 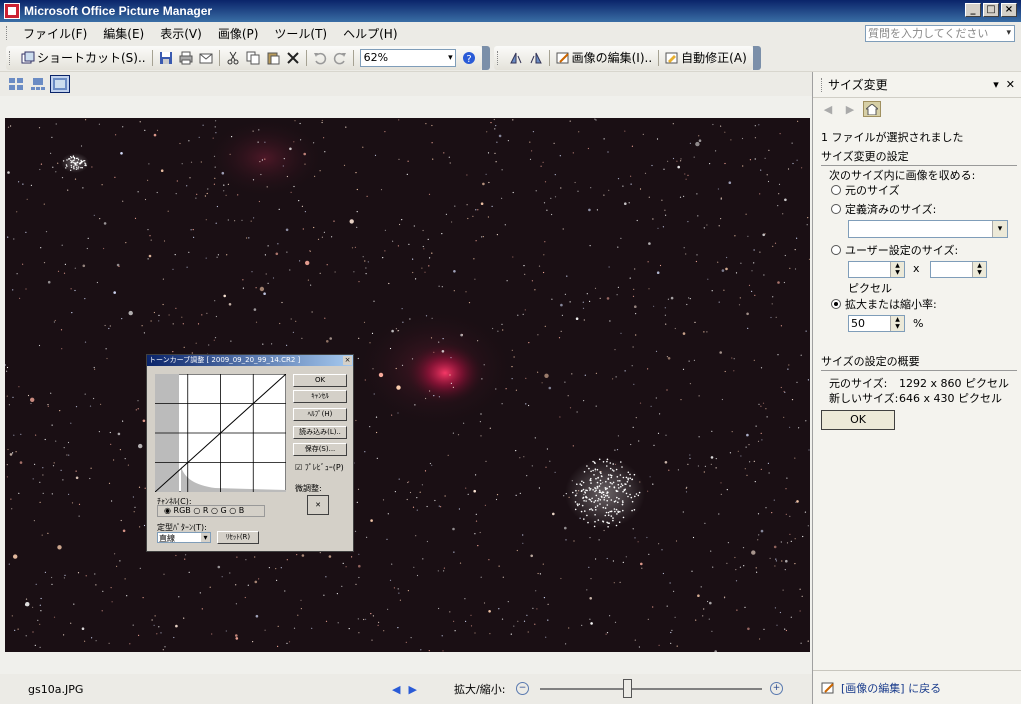 I want to click on task-pane-menu-icon: ▾, so click(x=996, y=84).